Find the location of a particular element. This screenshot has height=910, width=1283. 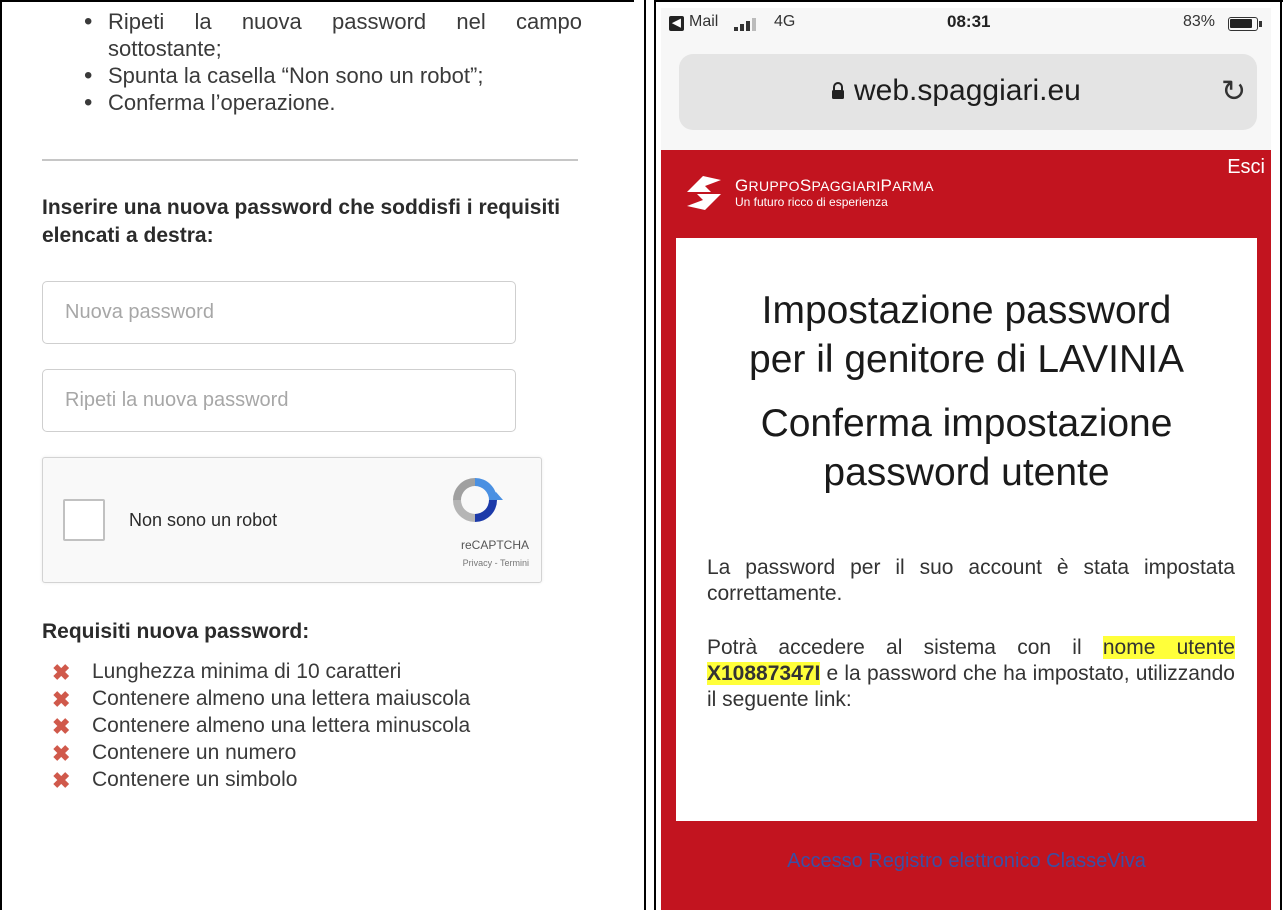

back-to-app-label: Mail is located at coordinates (703, 22).